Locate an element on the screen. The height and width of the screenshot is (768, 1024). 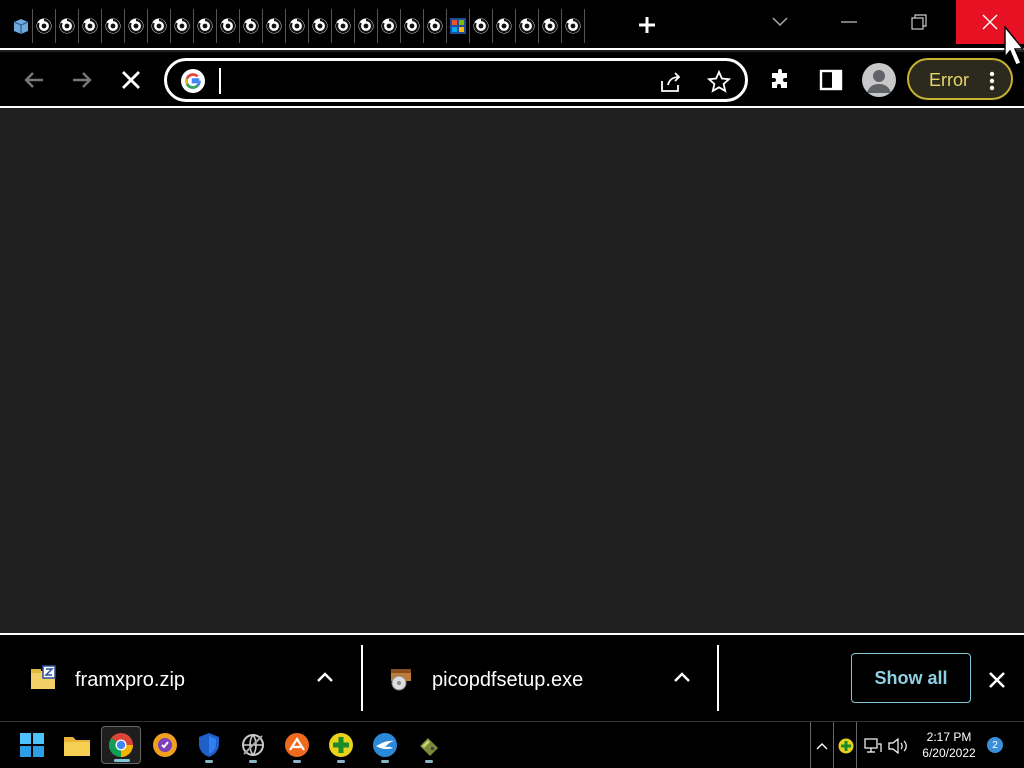
clock-time: 2:17 PM is located at coordinates (949, 737).